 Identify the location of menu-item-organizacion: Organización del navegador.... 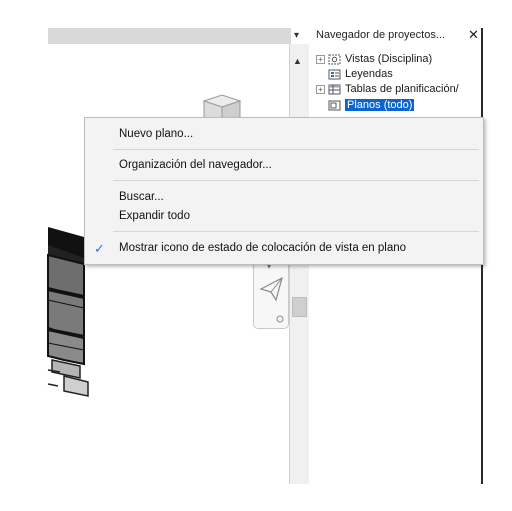
(195, 165).